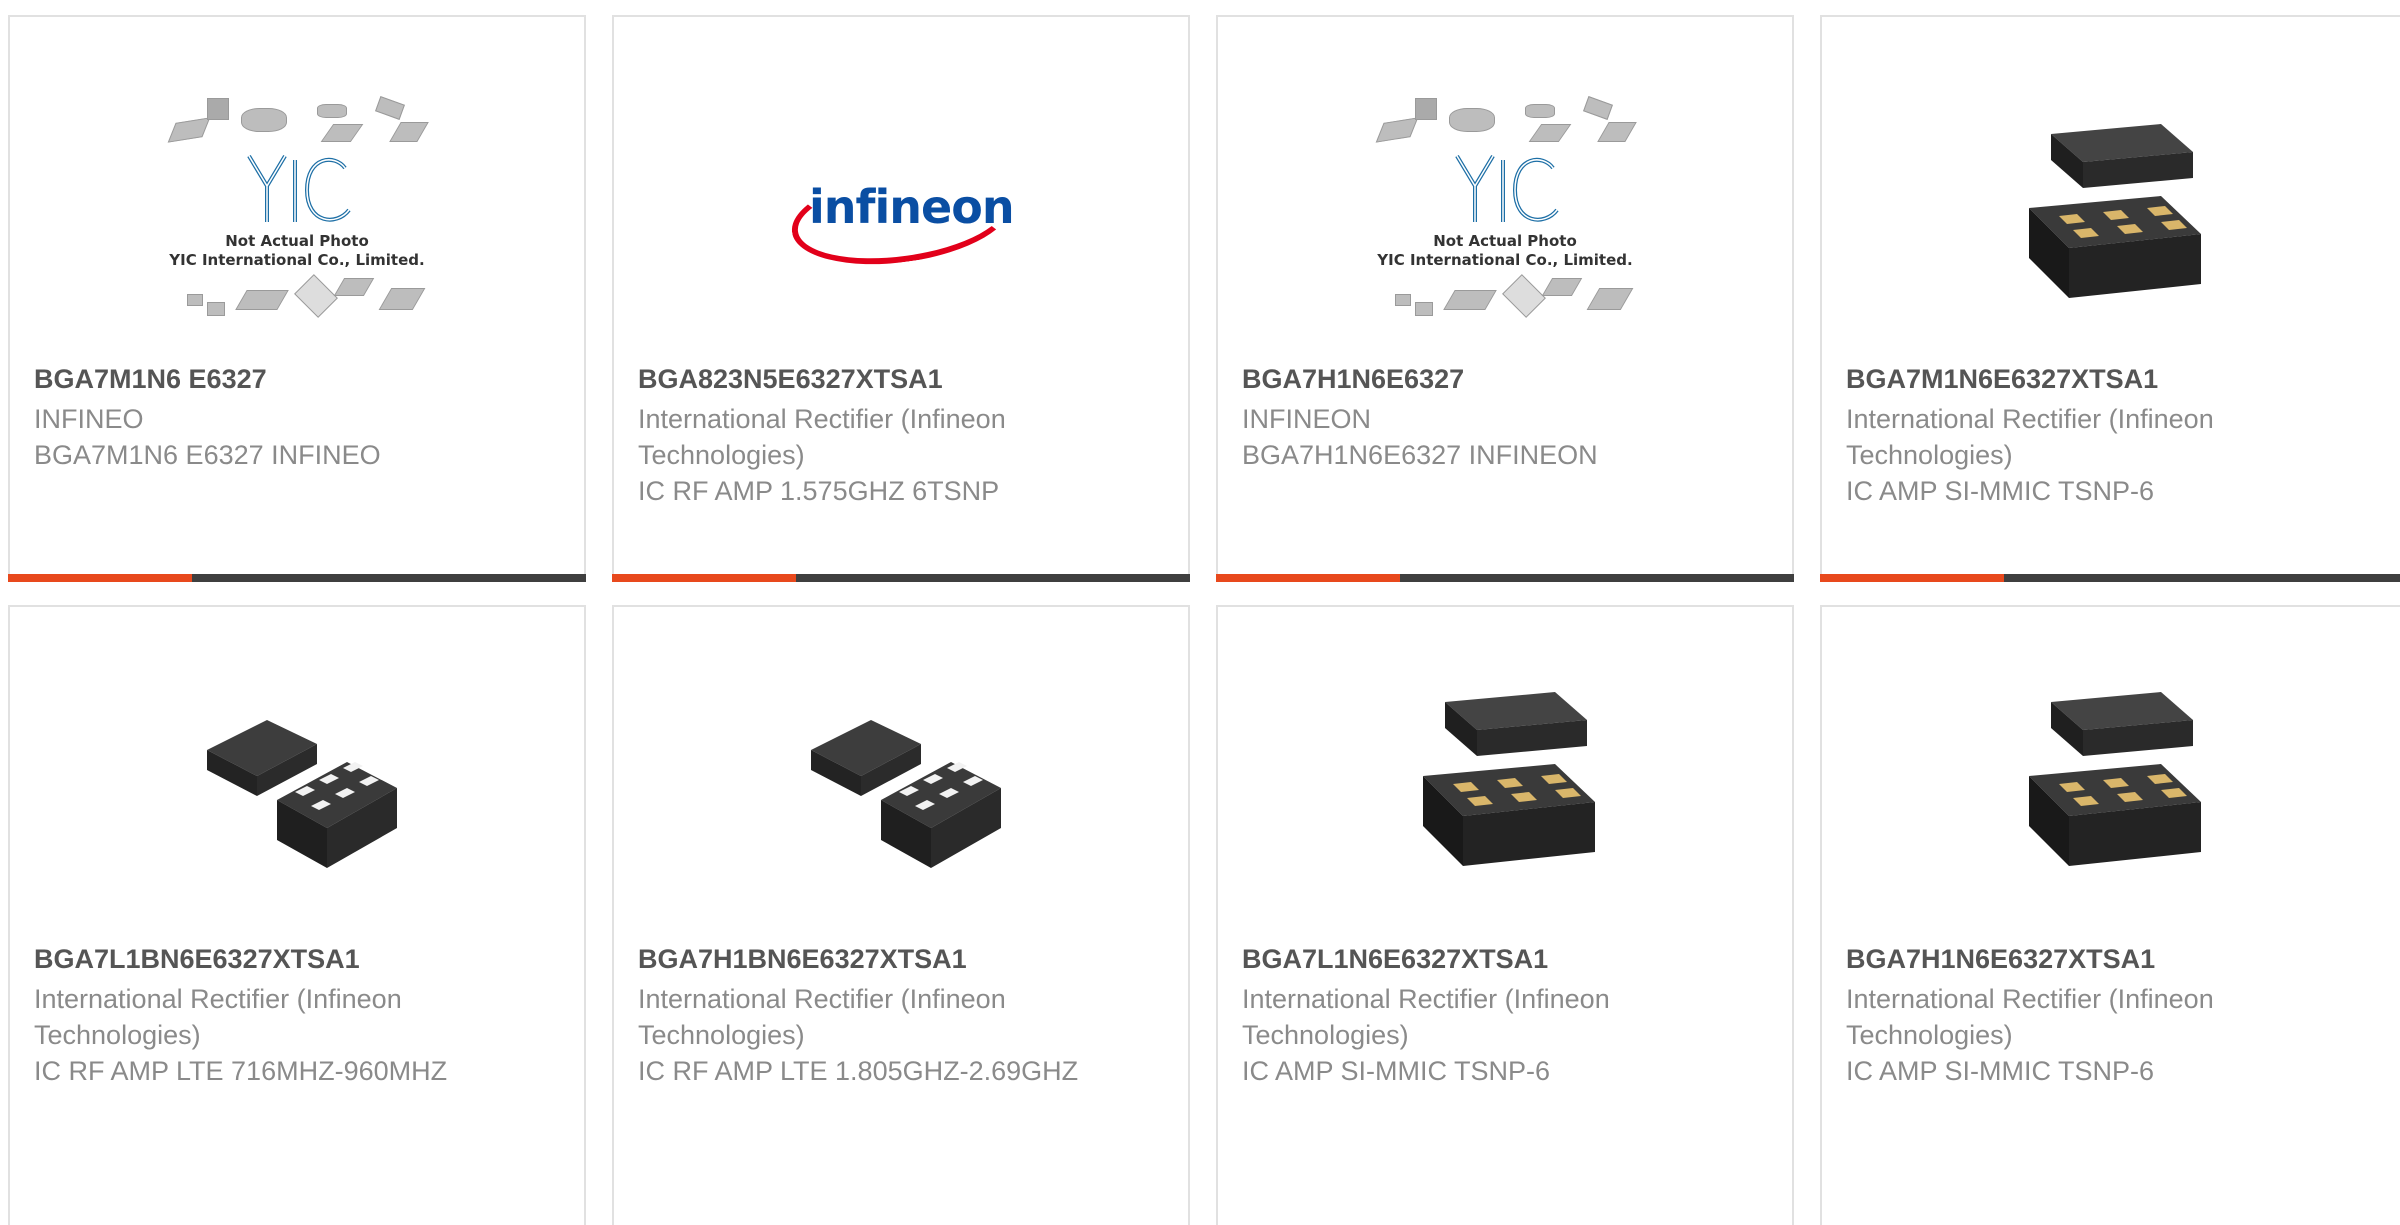 The width and height of the screenshot is (2400, 1225). Describe the element at coordinates (1395, 959) in the screenshot. I see `part-number: BGA7L1N6E6327XTSA1` at that location.